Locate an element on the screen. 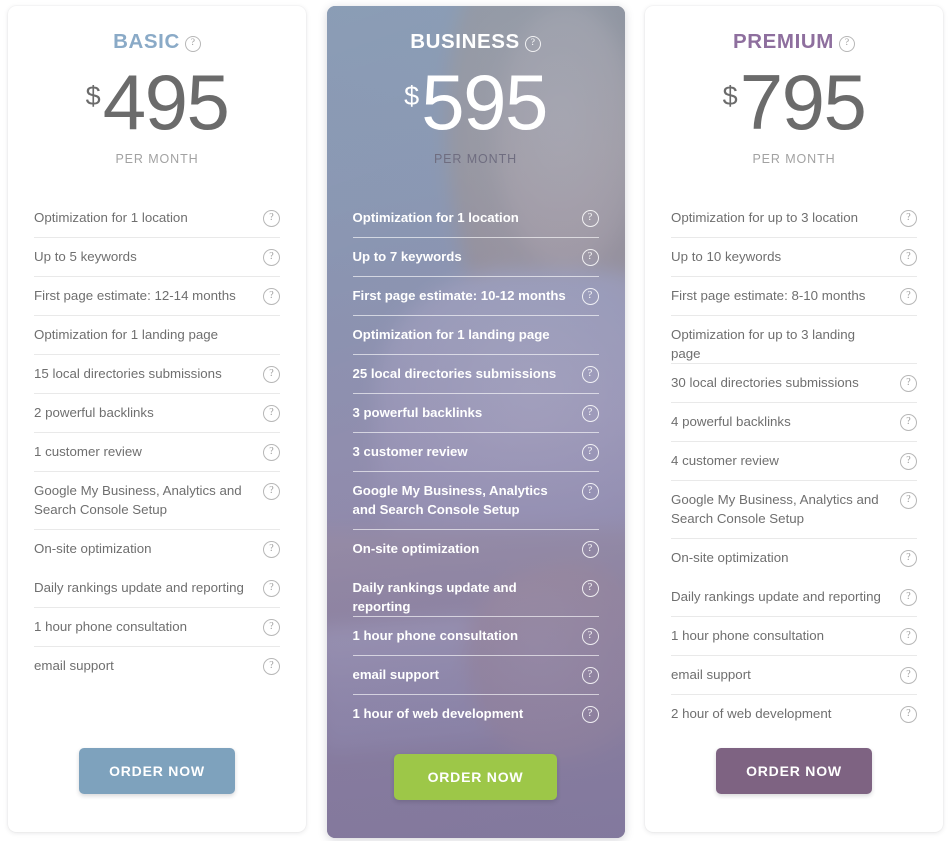 The height and width of the screenshot is (841, 951). feature-label: First page estimate: 8-10 months is located at coordinates (768, 295).